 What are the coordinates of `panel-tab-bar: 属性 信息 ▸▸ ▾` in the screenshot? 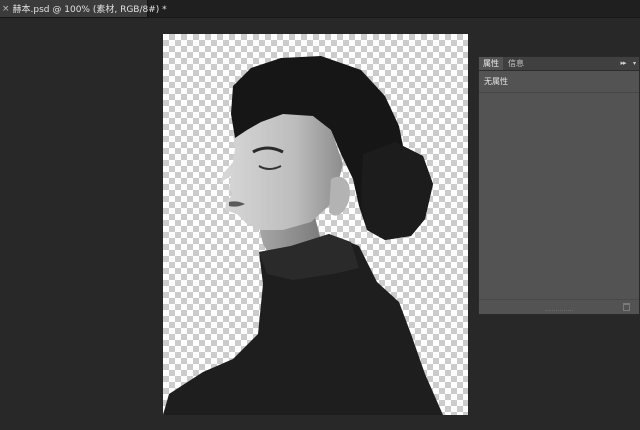 It's located at (559, 64).